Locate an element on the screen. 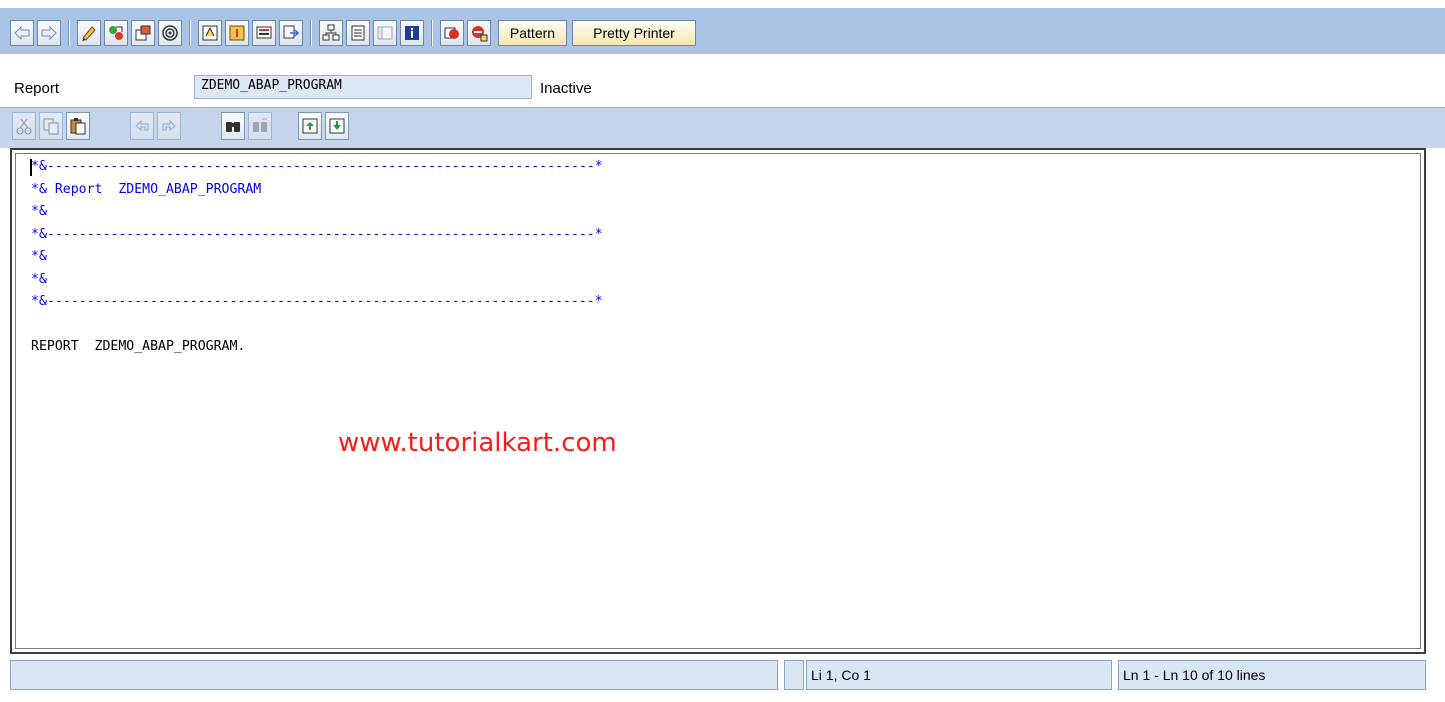  cursor-position: Li 1, Co 1 is located at coordinates (959, 675).